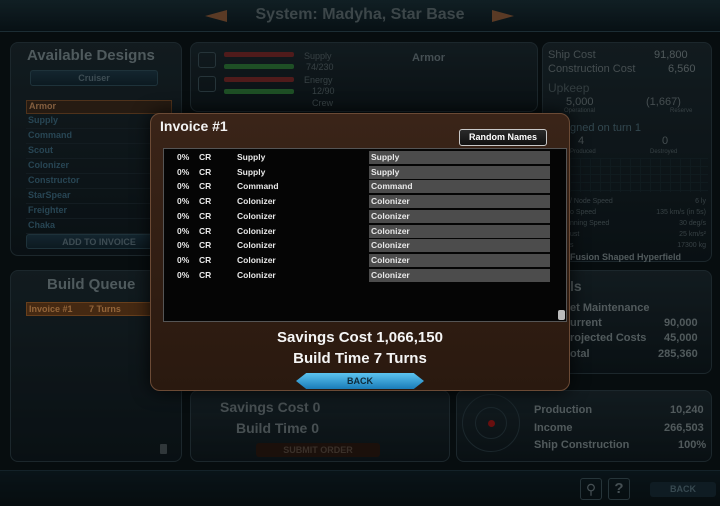  Describe the element at coordinates (360, 381) in the screenshot. I see `invoice-back-button: BACK` at that location.